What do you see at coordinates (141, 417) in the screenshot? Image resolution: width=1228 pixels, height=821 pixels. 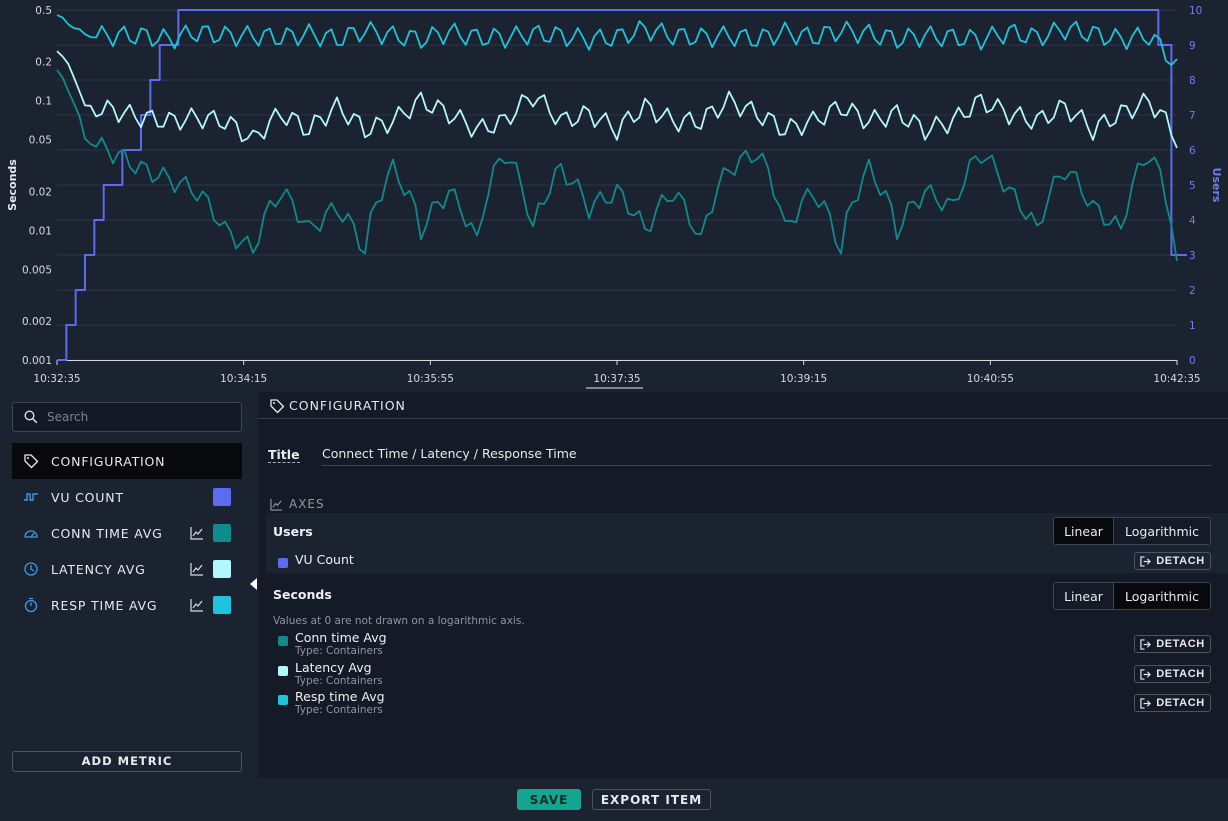 I see `search-input` at bounding box center [141, 417].